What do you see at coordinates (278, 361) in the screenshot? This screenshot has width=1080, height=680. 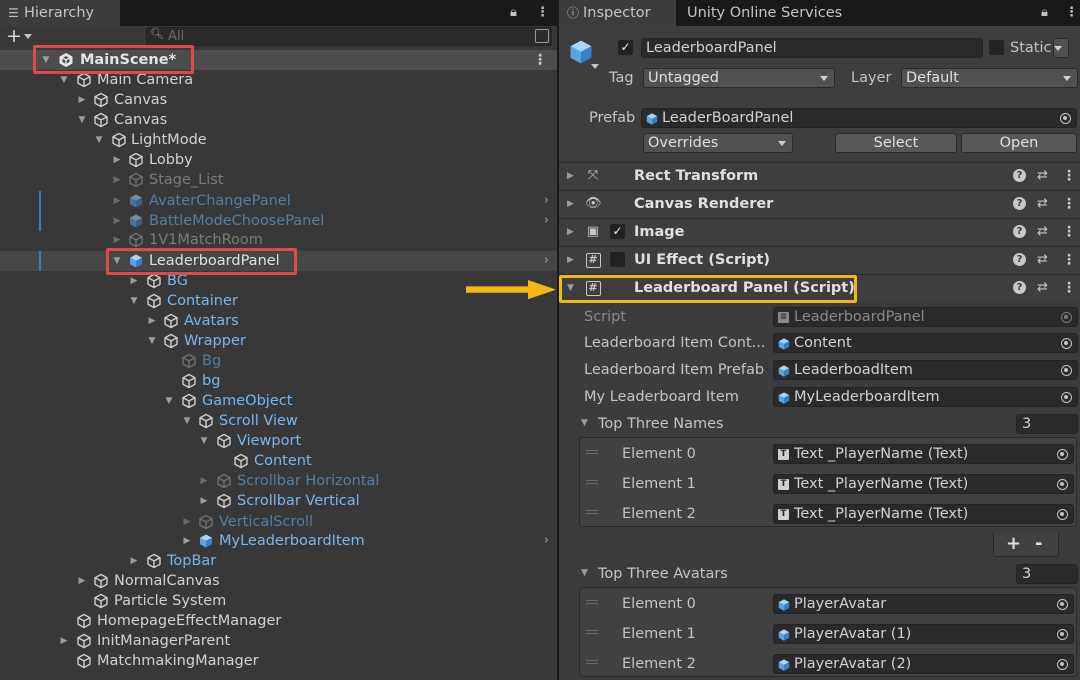 I see `hierarchy-row: Bg` at bounding box center [278, 361].